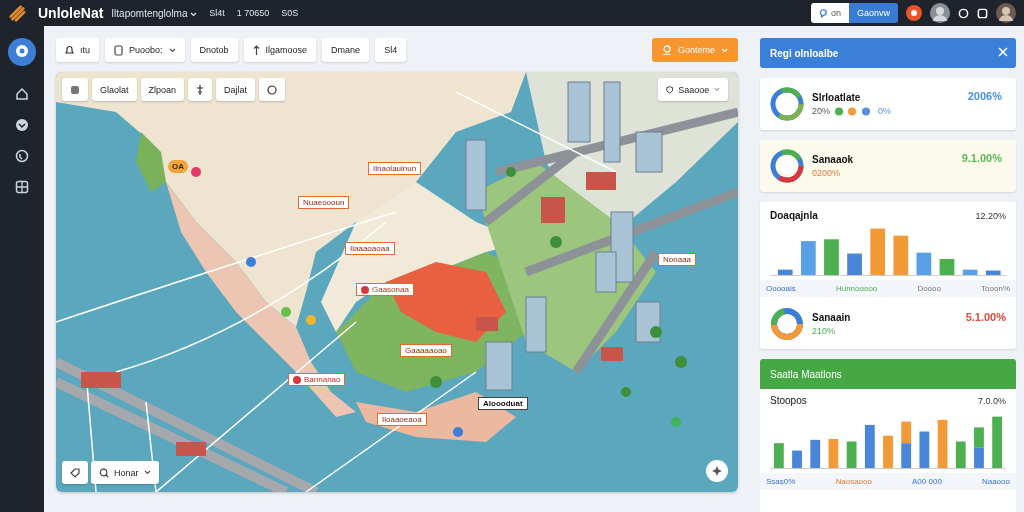  I want to click on toolbar-button: Ilgamoose, so click(280, 50).